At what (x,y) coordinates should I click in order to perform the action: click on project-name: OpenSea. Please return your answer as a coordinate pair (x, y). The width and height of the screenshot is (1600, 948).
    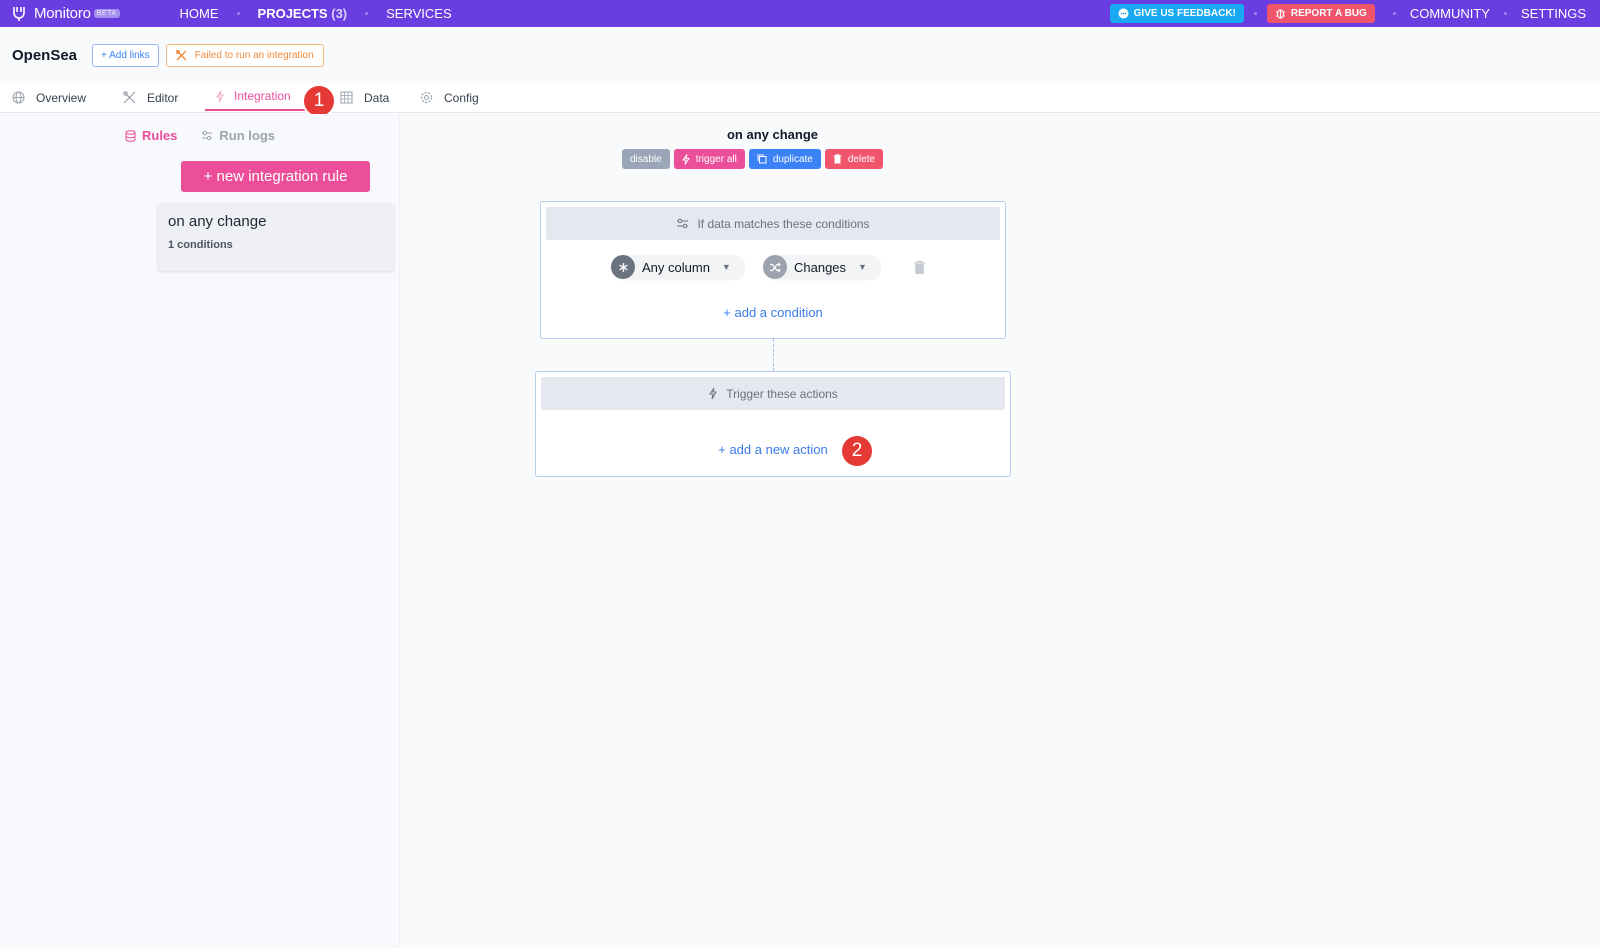
    Looking at the image, I should click on (45, 55).